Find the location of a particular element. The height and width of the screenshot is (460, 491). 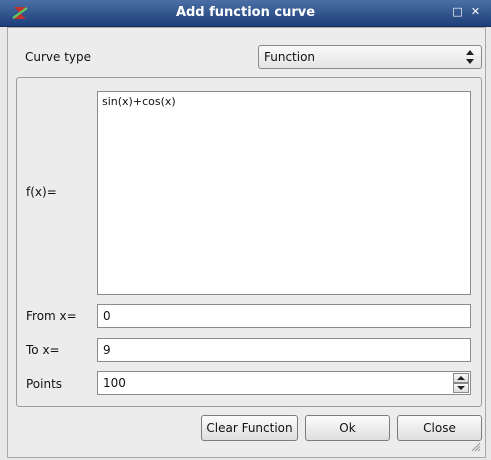

window-title: Add function curve is located at coordinates (245, 12).